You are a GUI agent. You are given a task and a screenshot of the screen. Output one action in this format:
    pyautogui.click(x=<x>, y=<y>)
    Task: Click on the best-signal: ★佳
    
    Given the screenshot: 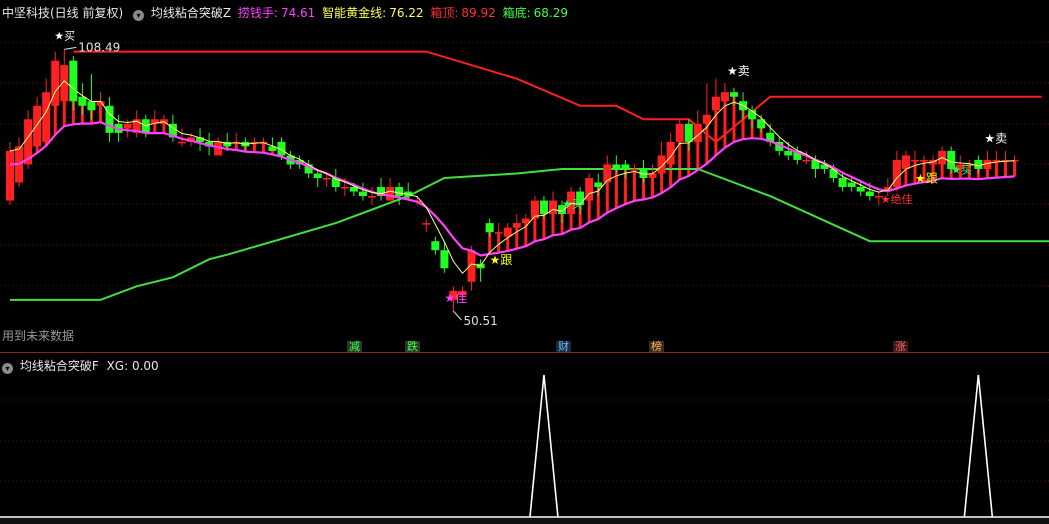 What is the action you would take?
    pyautogui.click(x=455, y=298)
    